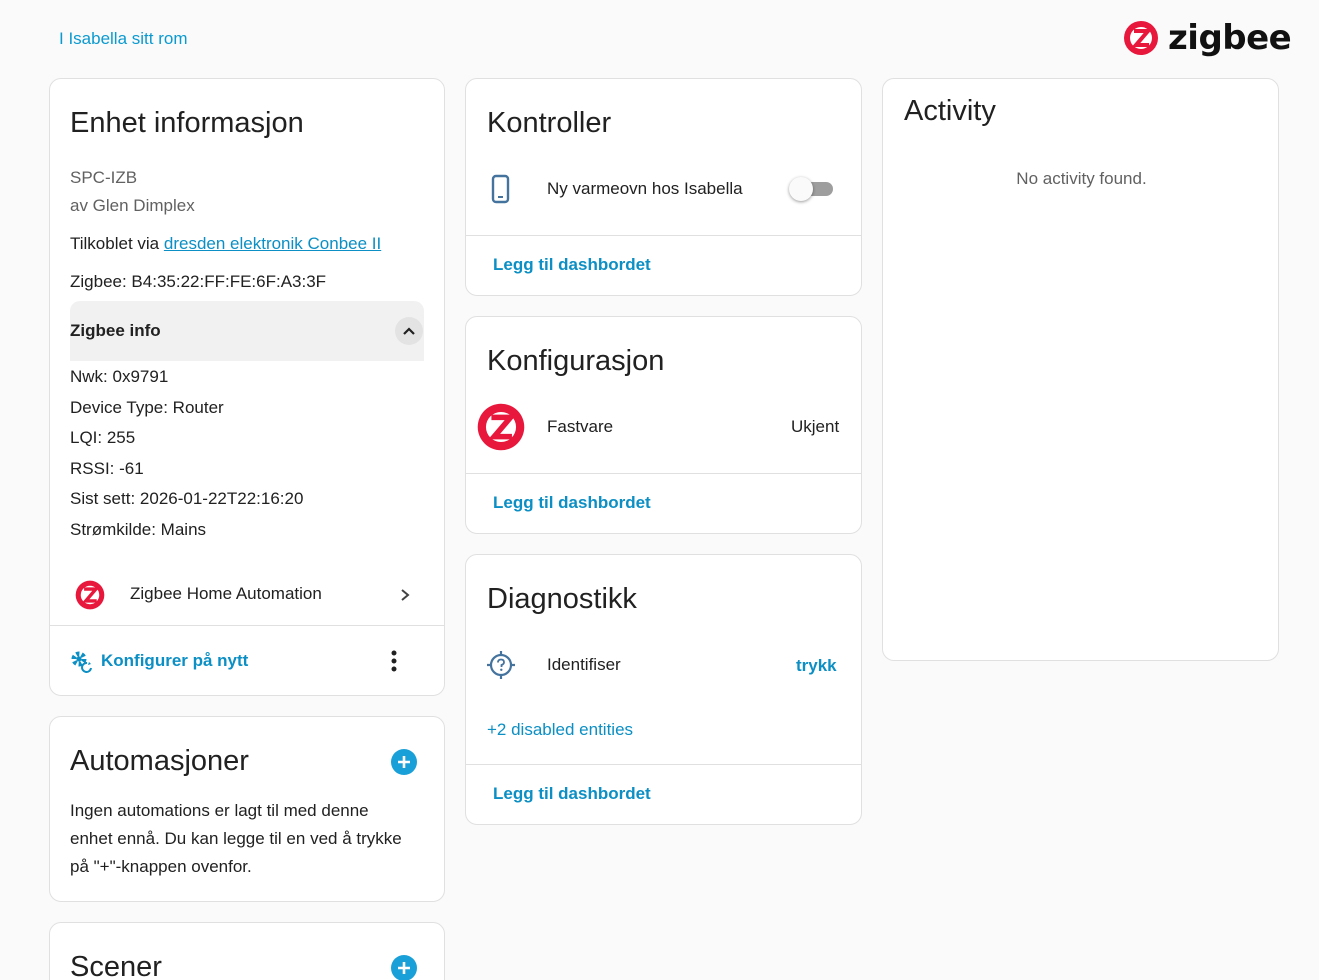 This screenshot has width=1319, height=980. Describe the element at coordinates (123, 39) in the screenshot. I see `area-link: I Isabella sitt rom` at that location.